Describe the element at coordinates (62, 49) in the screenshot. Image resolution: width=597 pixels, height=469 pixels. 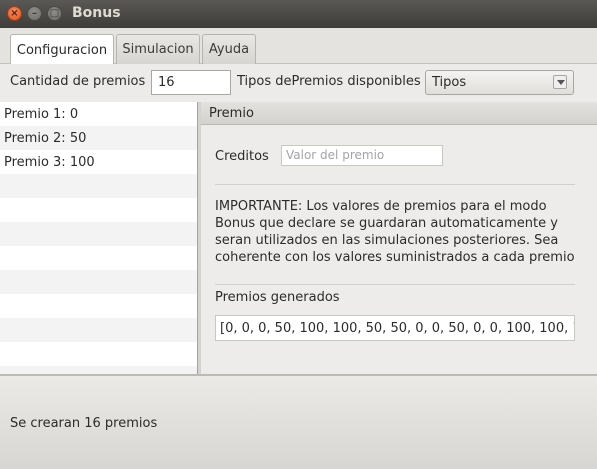
I see `tab-configuracion: Configuracion` at that location.